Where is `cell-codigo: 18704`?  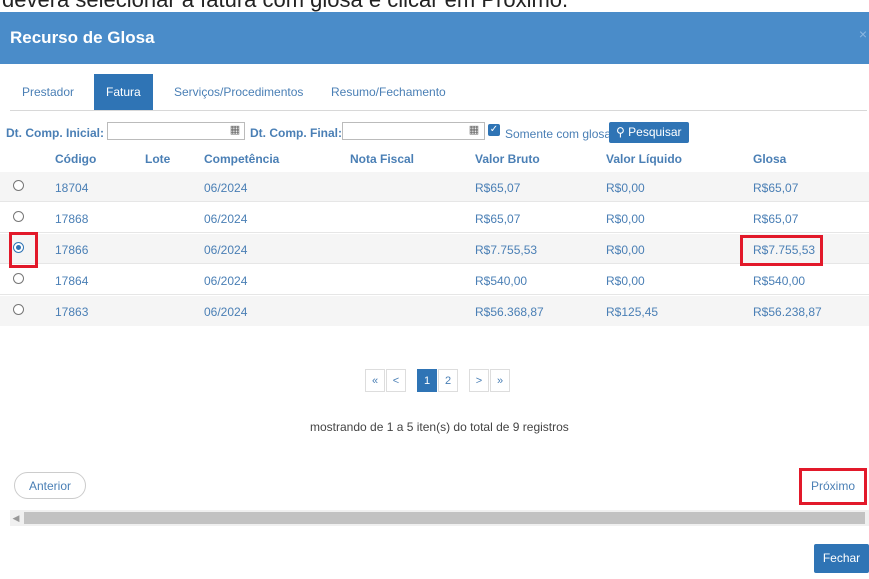 cell-codigo: 18704 is located at coordinates (72, 188).